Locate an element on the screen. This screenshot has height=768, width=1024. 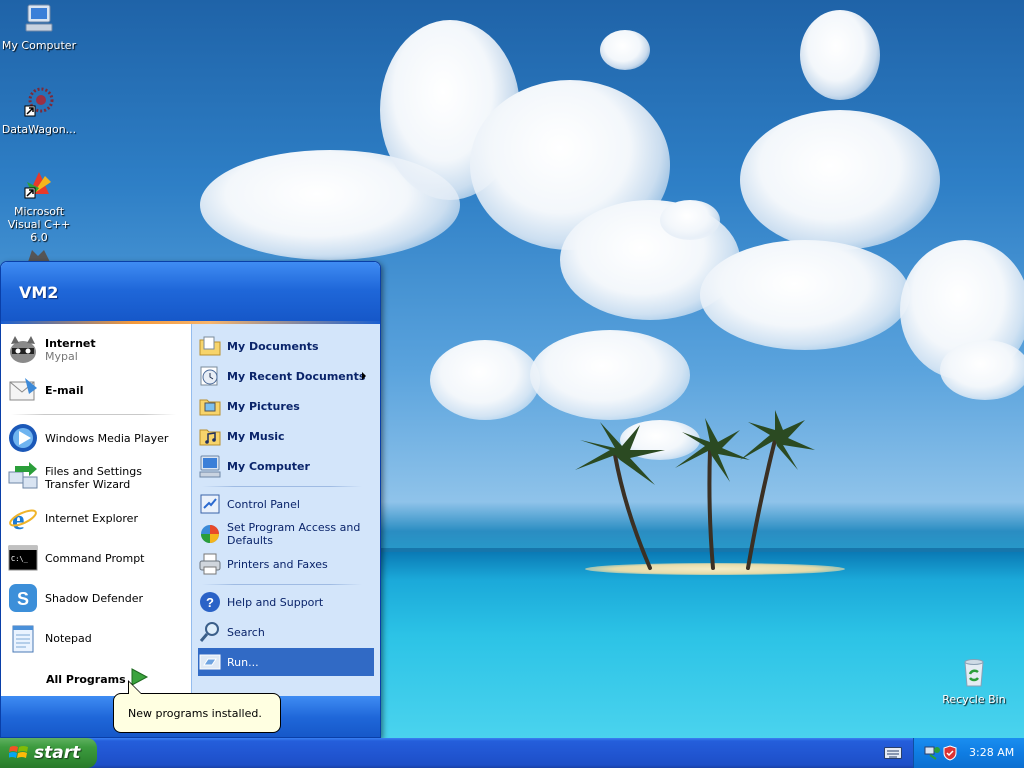
email-icon is located at coordinates (23, 389).